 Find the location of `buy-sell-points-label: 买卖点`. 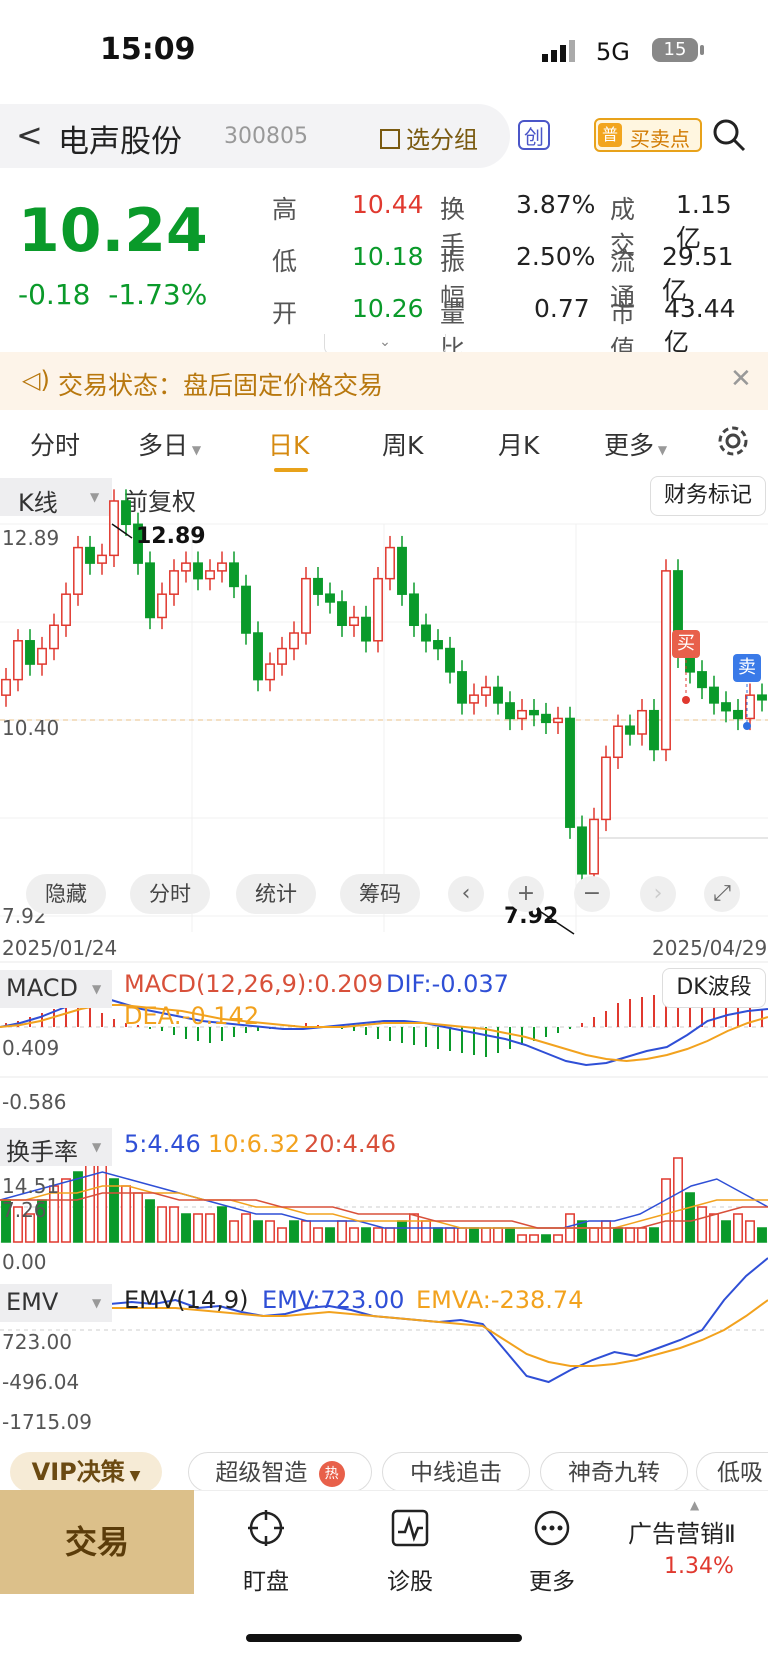

buy-sell-points-label: 买卖点 is located at coordinates (660, 139).